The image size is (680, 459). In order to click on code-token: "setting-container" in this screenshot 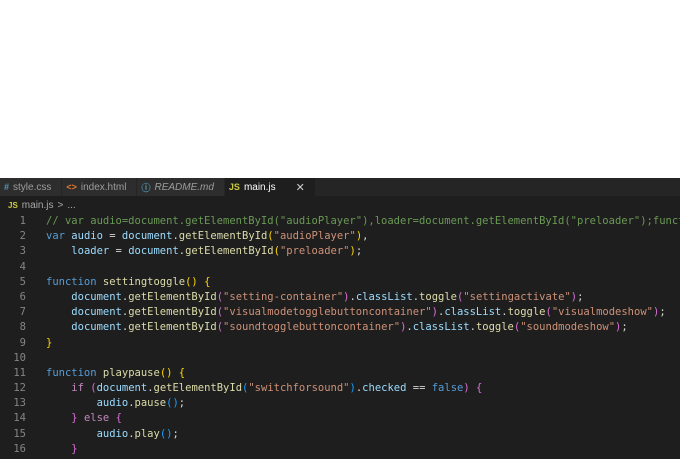, I will do `click(283, 296)`.